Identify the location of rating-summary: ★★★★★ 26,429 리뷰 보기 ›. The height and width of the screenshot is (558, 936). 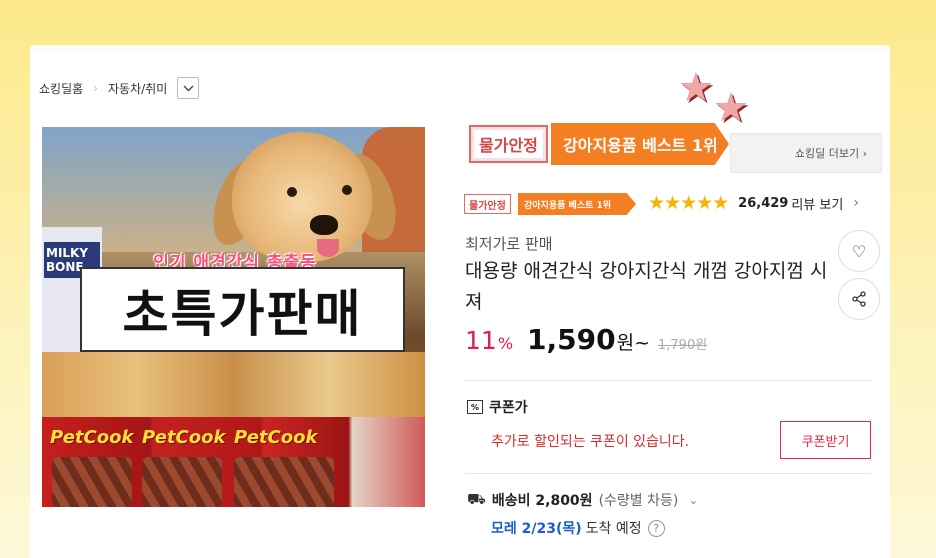
(753, 203).